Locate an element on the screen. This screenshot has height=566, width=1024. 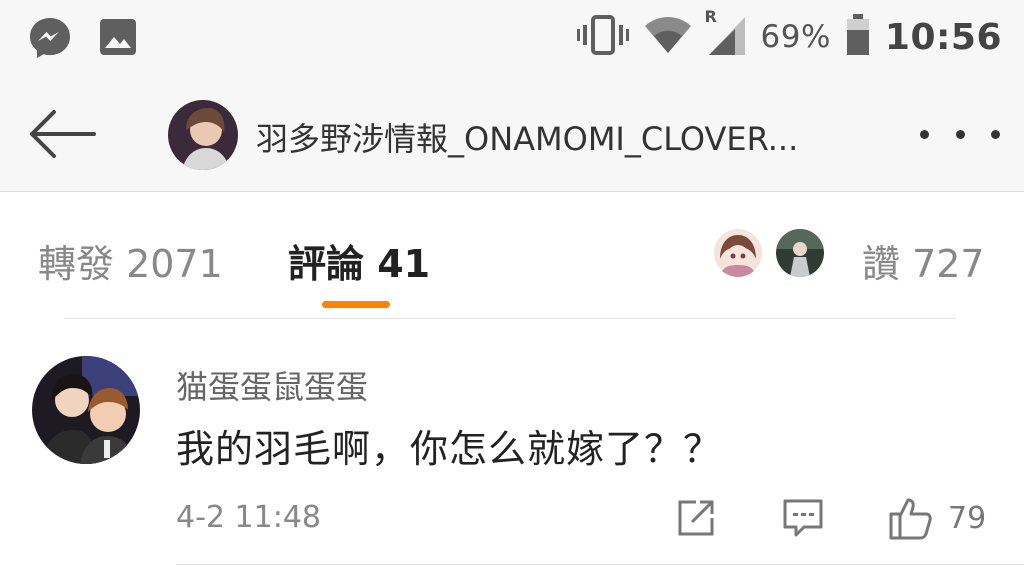
tab-divider is located at coordinates (510, 318).